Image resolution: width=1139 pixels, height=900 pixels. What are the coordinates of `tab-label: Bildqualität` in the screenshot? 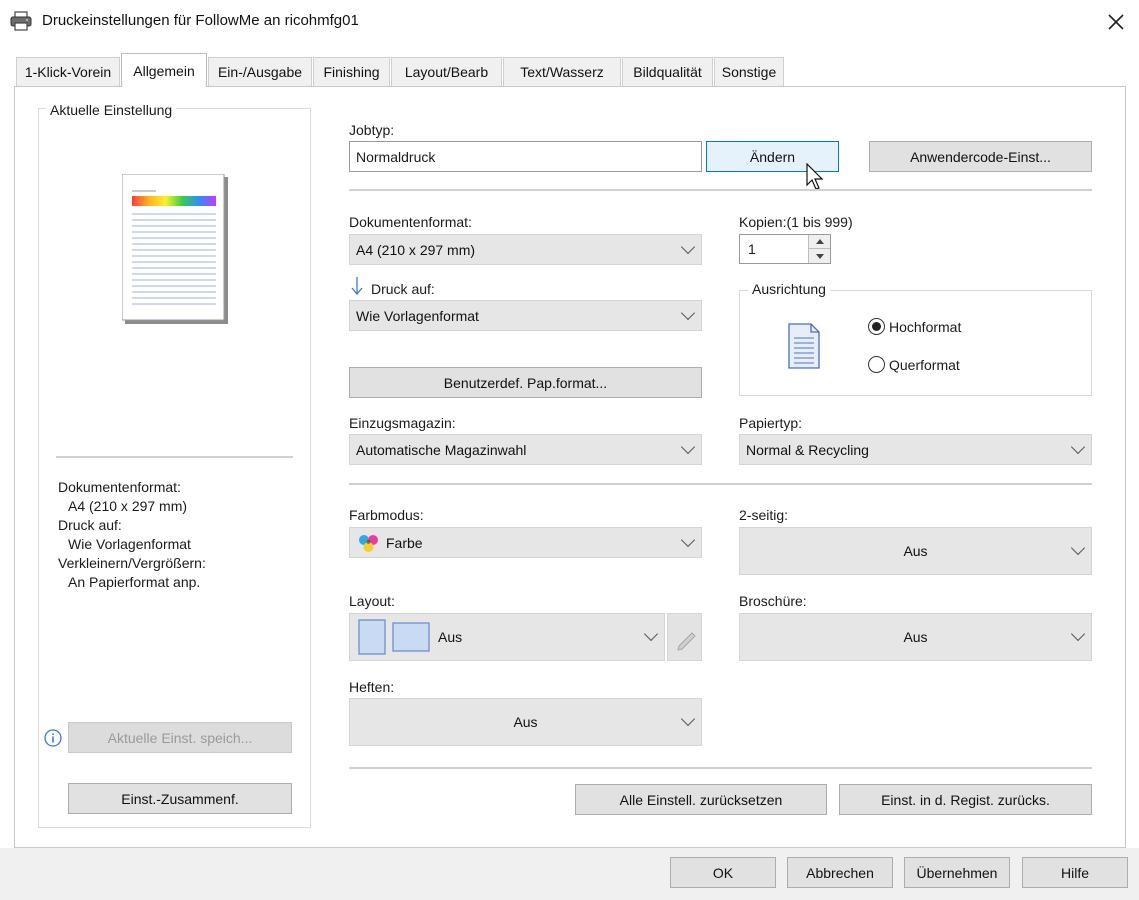 It's located at (667, 72).